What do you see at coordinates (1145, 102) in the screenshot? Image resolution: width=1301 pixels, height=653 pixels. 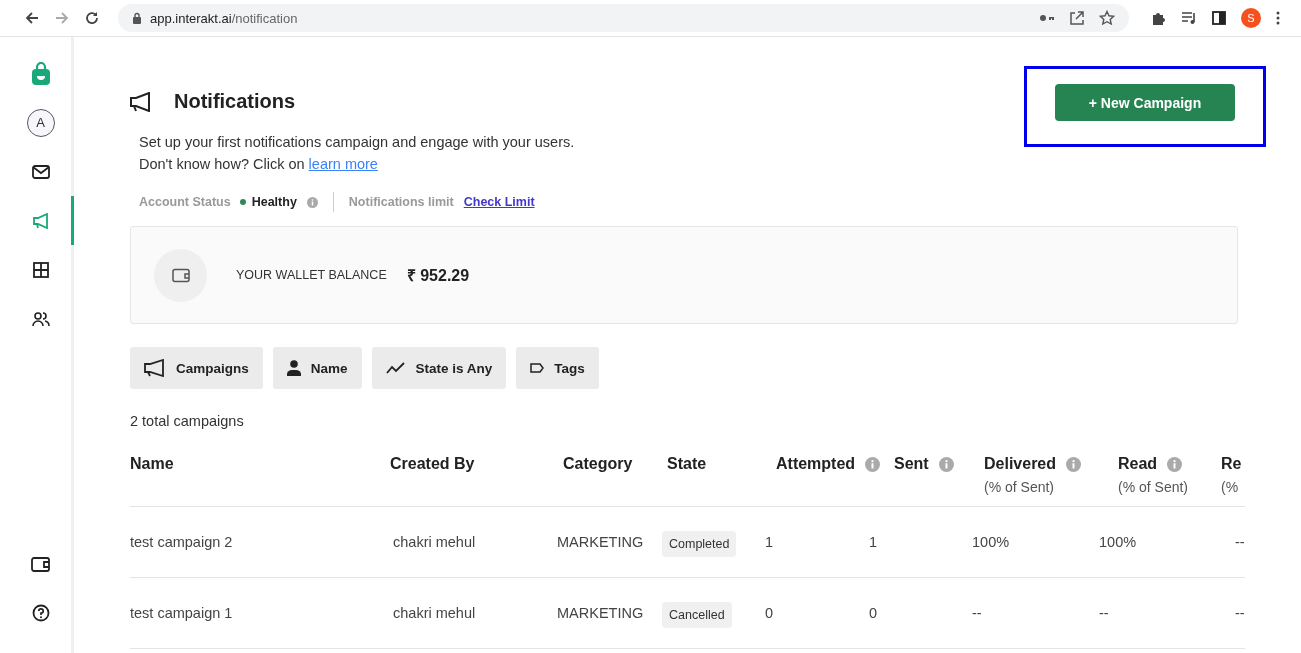 I see `new-campaign-button: + New Campaign` at bounding box center [1145, 102].